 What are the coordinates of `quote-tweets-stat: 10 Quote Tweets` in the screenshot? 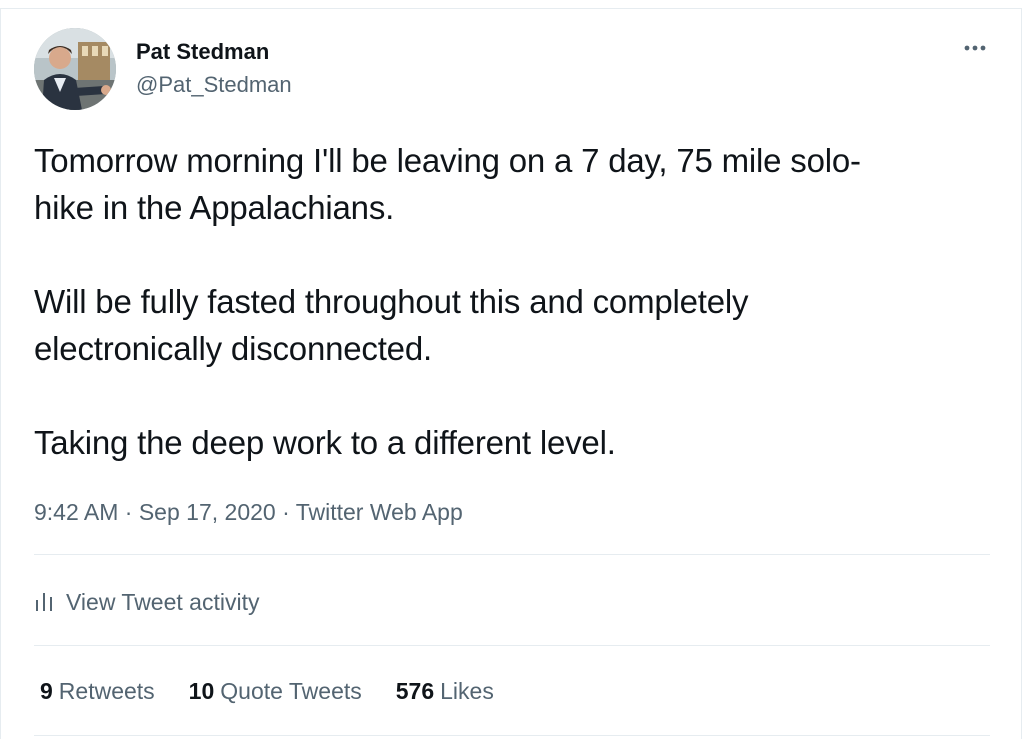 It's located at (275, 691).